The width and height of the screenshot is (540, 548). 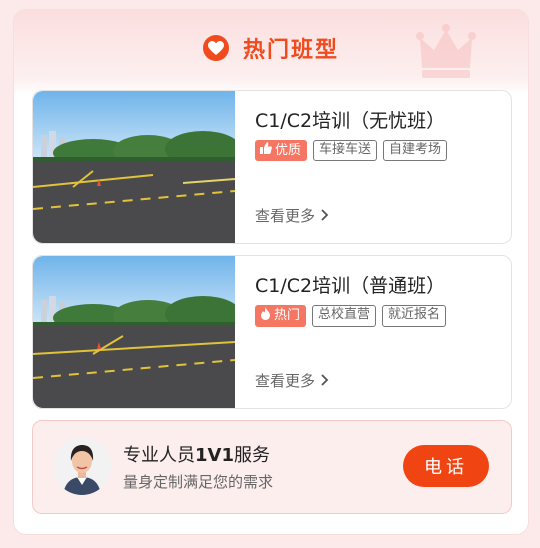 I want to click on course-title: C1/C2培训（无忧班）, so click(x=350, y=121).